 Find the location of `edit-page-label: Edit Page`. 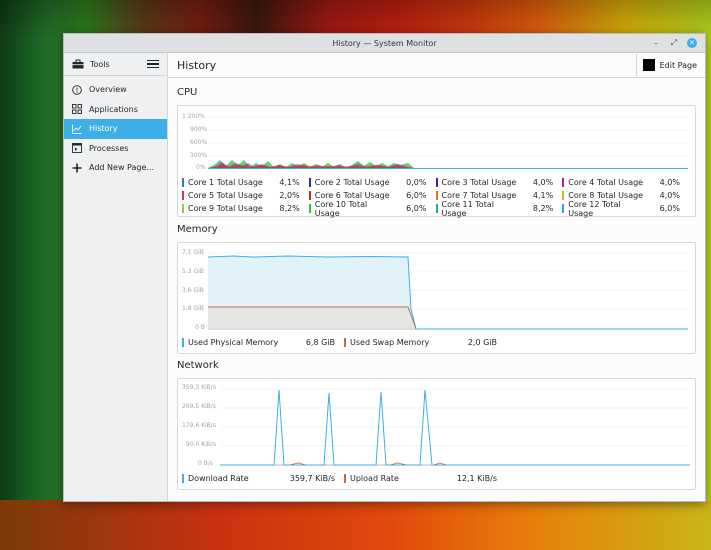

edit-page-label: Edit Page is located at coordinates (678, 65).